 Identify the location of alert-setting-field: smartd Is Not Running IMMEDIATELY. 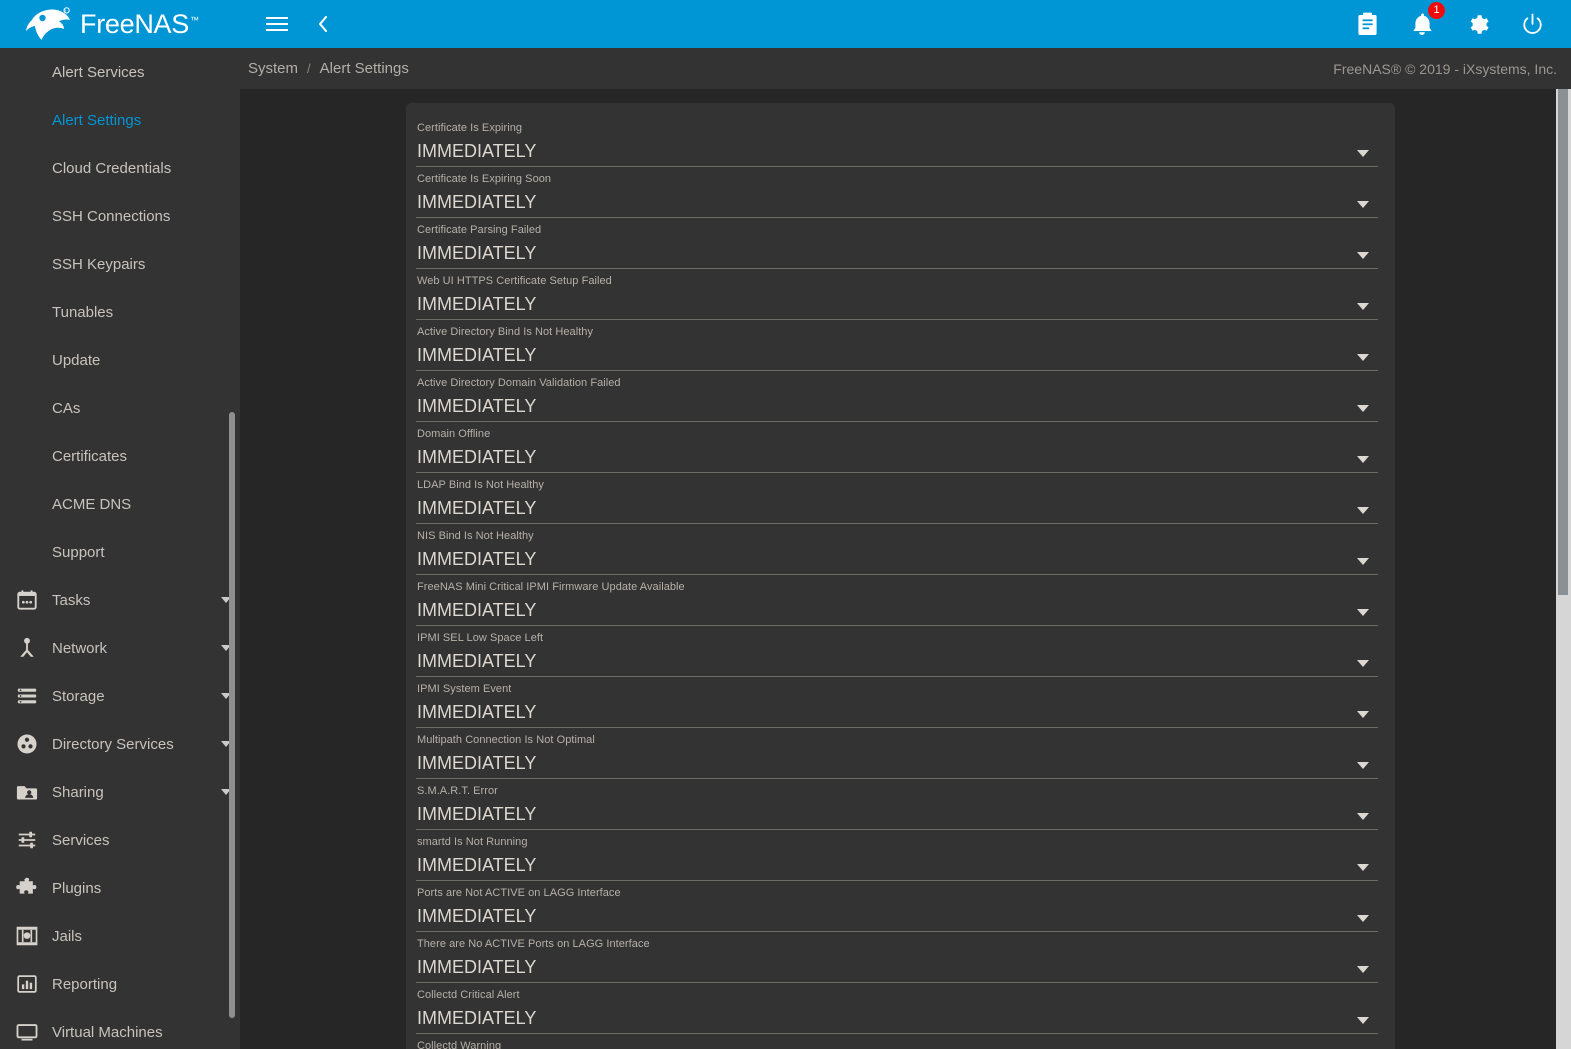
(897, 855).